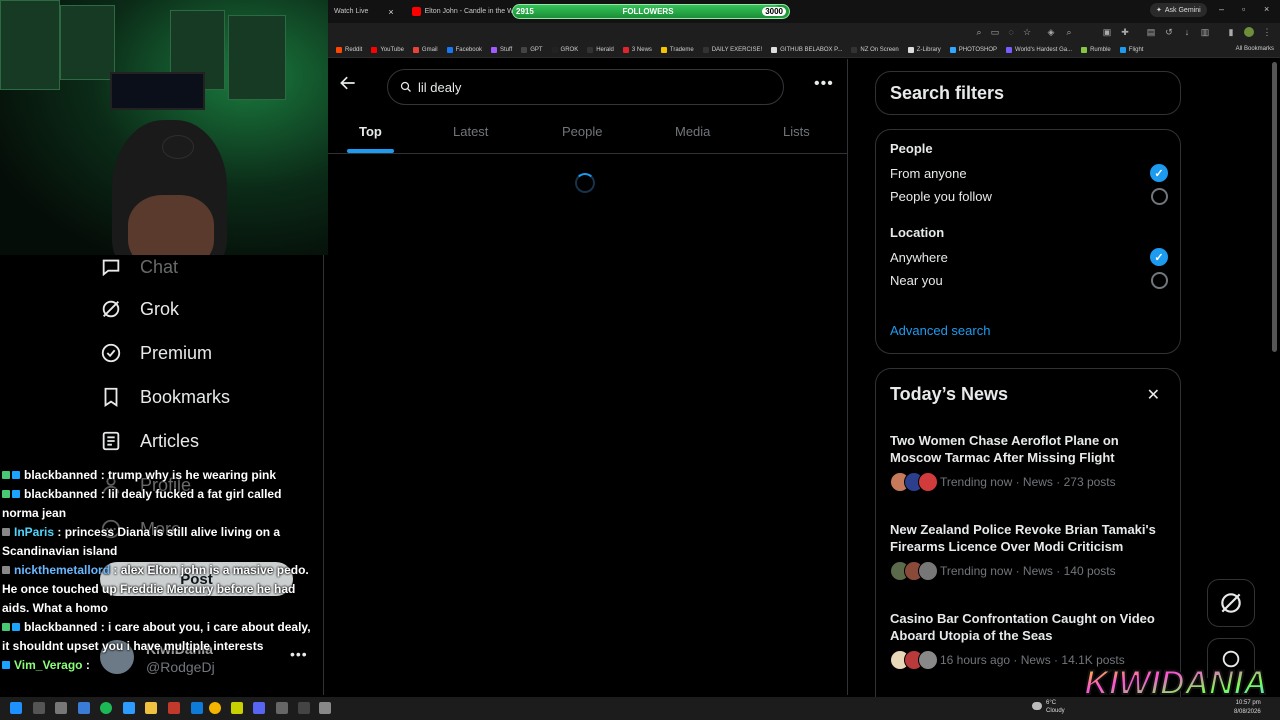 The image size is (1280, 720). What do you see at coordinates (1267, 32) in the screenshot?
I see `menu-icon: ⋮` at bounding box center [1267, 32].